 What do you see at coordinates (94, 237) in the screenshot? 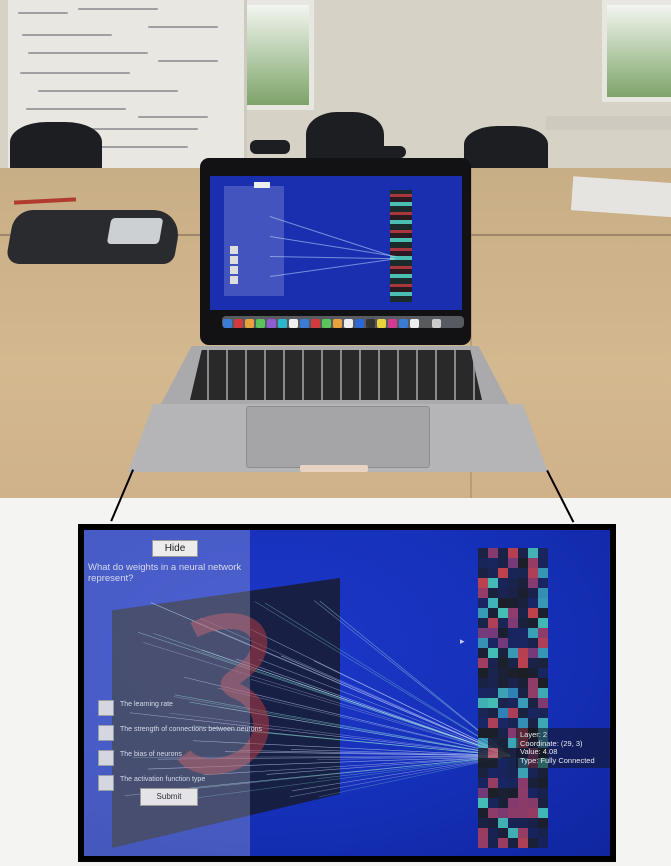
I see `conference-phone` at bounding box center [94, 237].